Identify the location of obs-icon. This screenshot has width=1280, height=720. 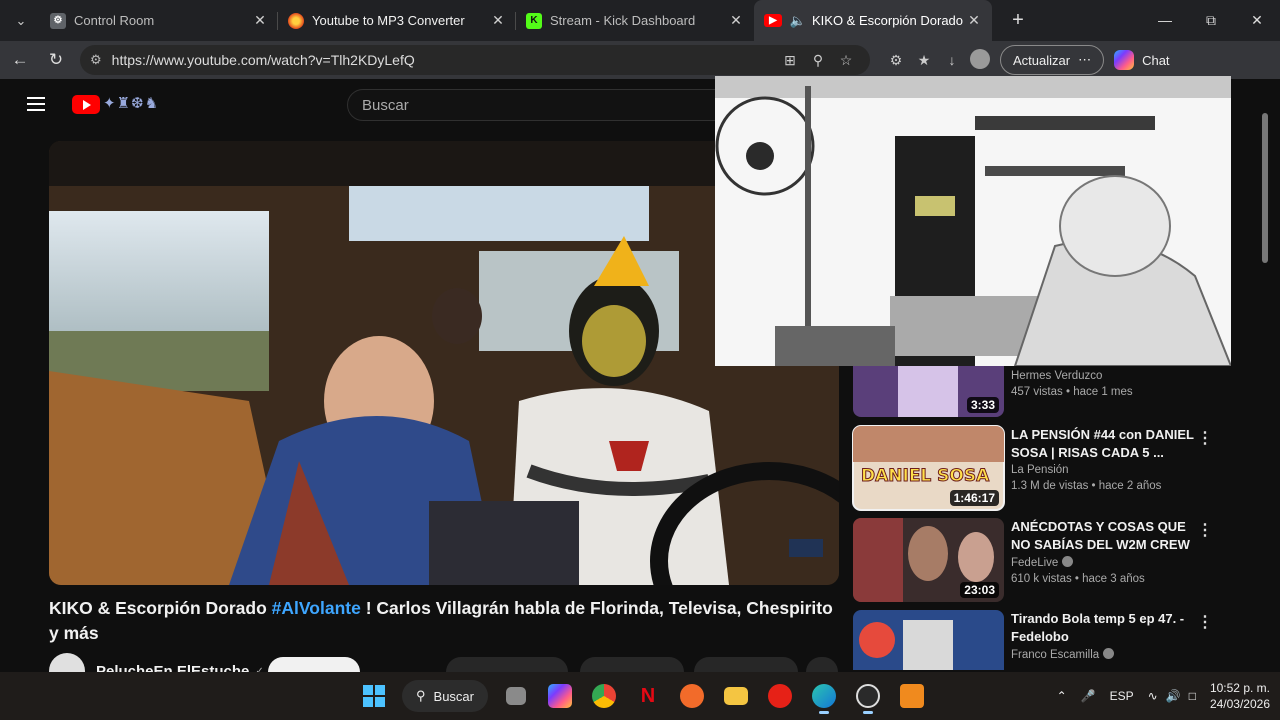
(868, 696).